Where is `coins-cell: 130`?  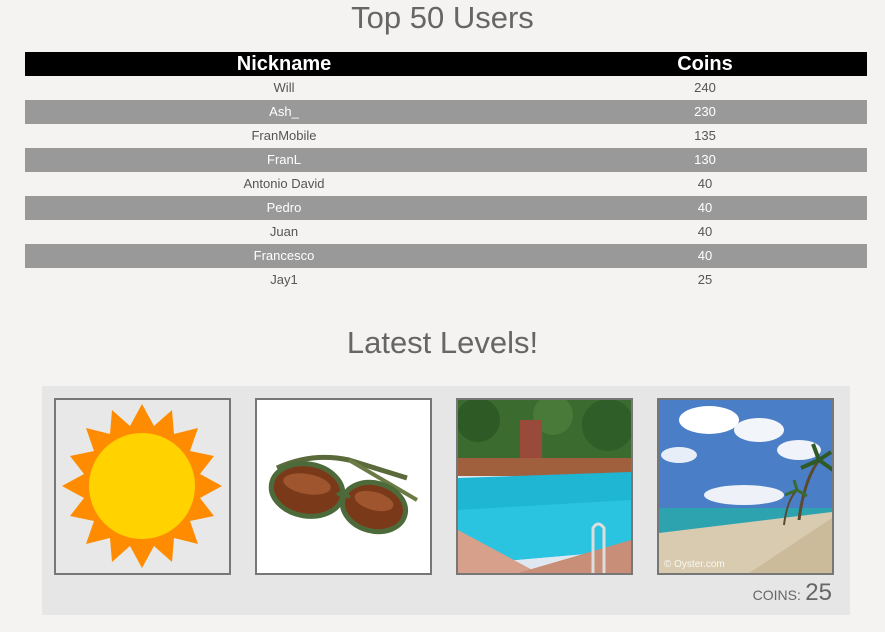
coins-cell: 130 is located at coordinates (705, 159).